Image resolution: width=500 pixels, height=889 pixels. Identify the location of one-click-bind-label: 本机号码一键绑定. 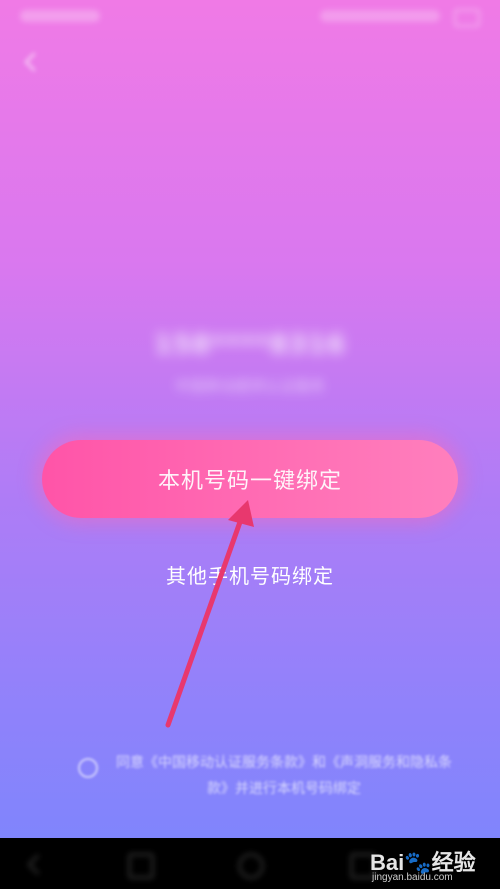
(249, 481).